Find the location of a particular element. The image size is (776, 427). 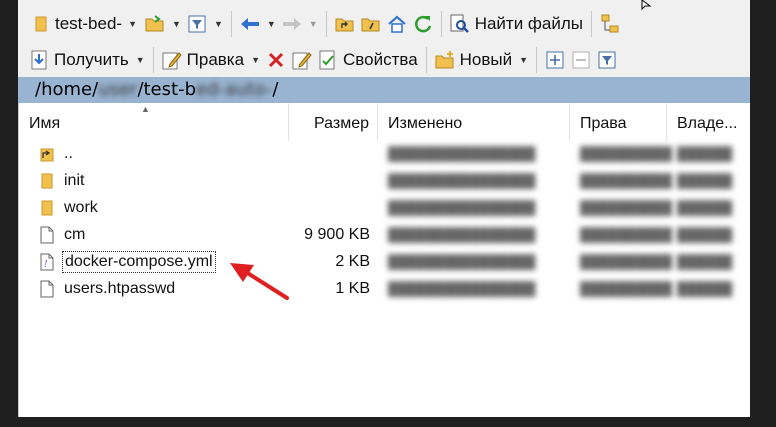

mouse-cursor-icon is located at coordinates (646, 5).